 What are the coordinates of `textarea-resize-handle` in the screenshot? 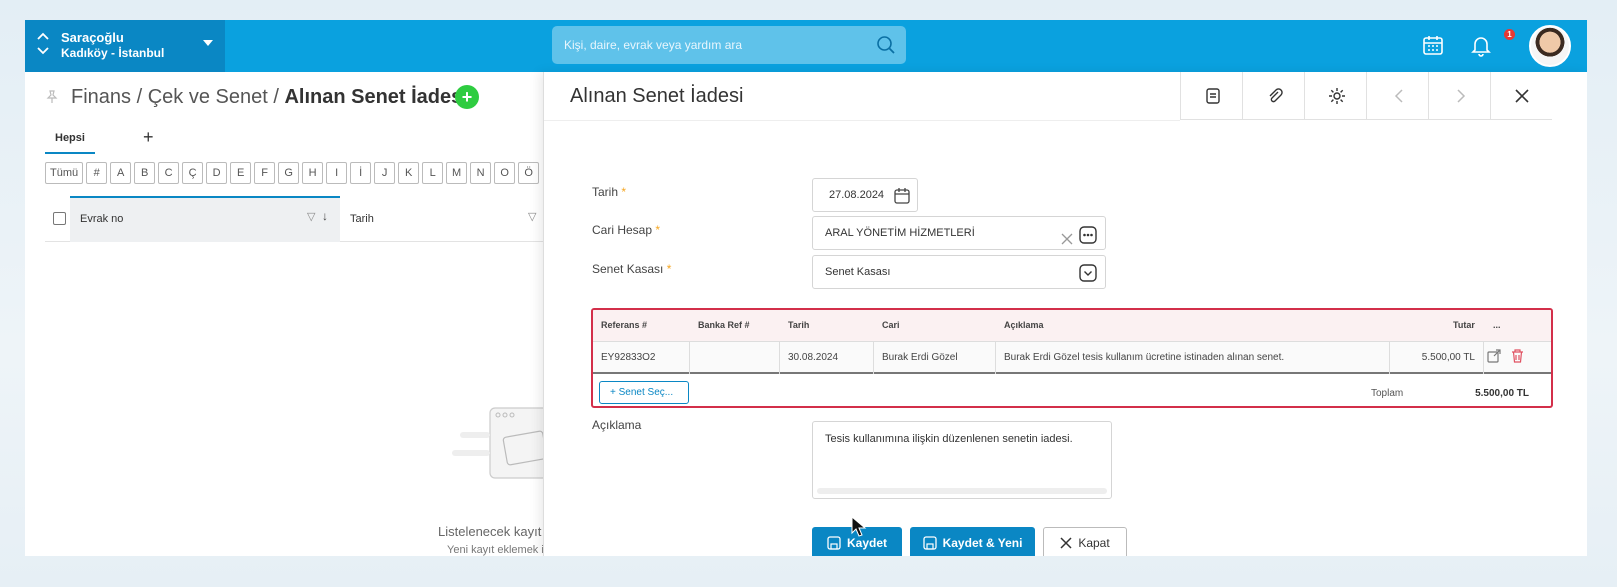 It's located at (962, 491).